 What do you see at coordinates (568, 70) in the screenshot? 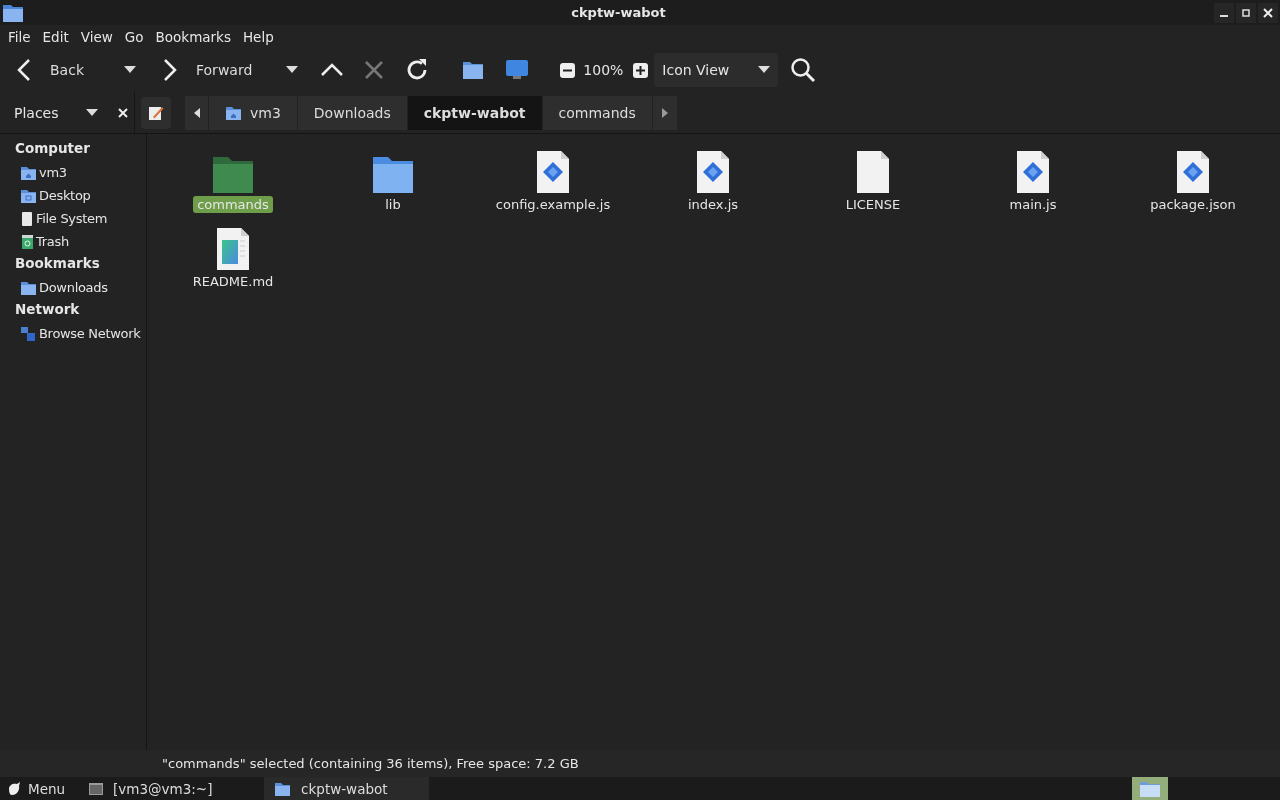
I see `zoom-out-icon` at bounding box center [568, 70].